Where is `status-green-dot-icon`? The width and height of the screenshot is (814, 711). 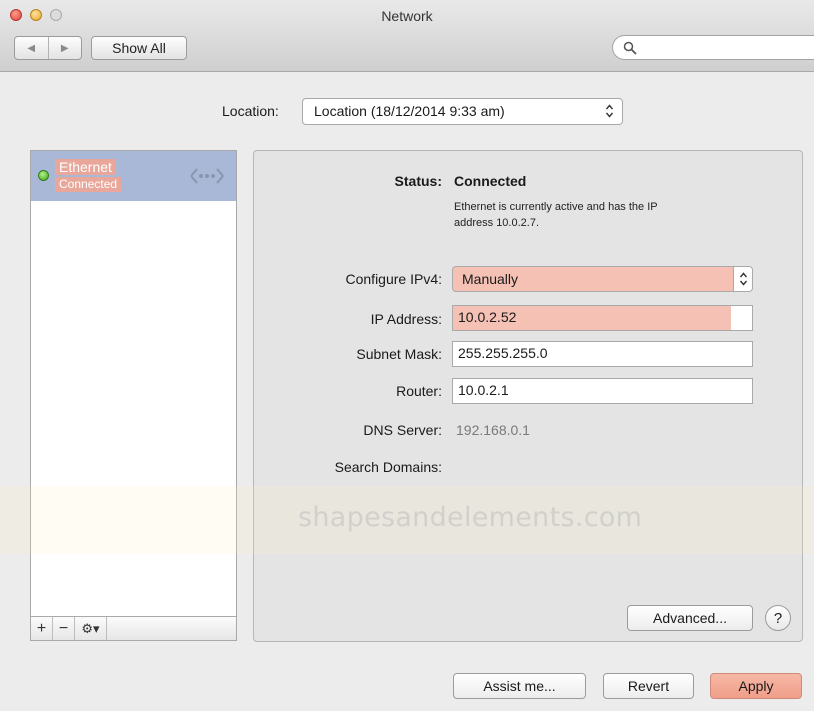 status-green-dot-icon is located at coordinates (43, 175).